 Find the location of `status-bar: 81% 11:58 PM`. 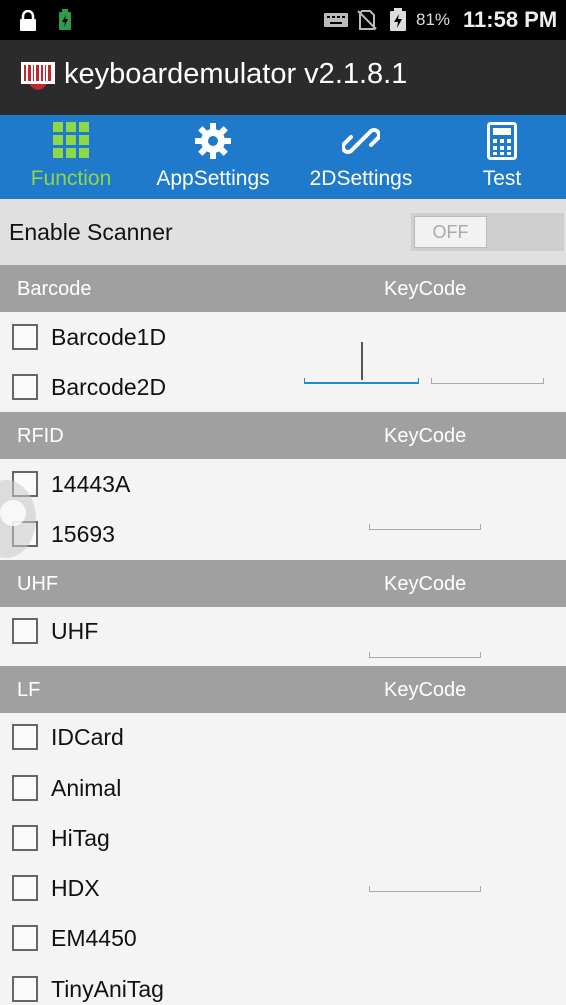

status-bar: 81% 11:58 PM is located at coordinates (283, 20).